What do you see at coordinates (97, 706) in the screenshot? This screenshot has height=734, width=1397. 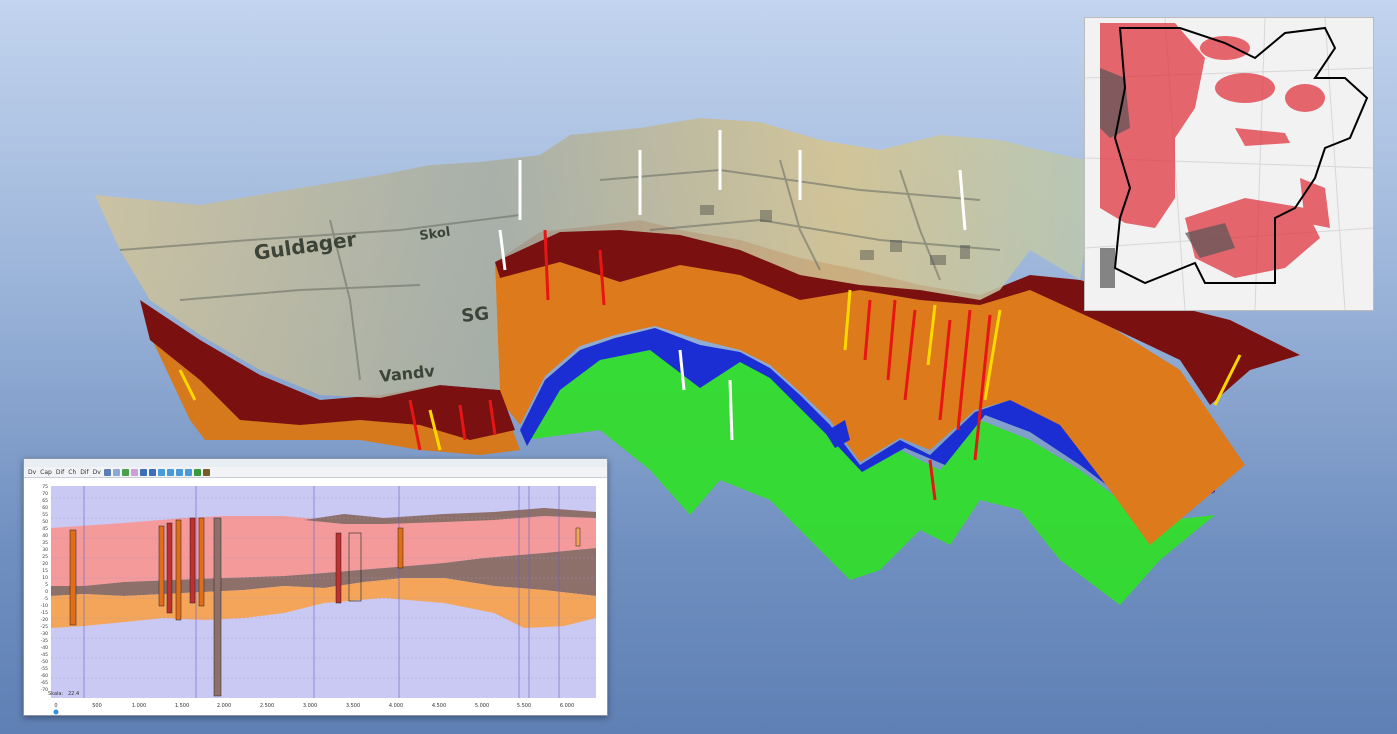 I see `svg-text: 500` at bounding box center [97, 706].